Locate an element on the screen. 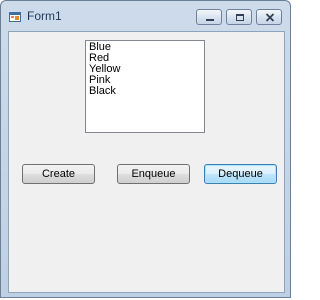  minimize-button is located at coordinates (209, 17).